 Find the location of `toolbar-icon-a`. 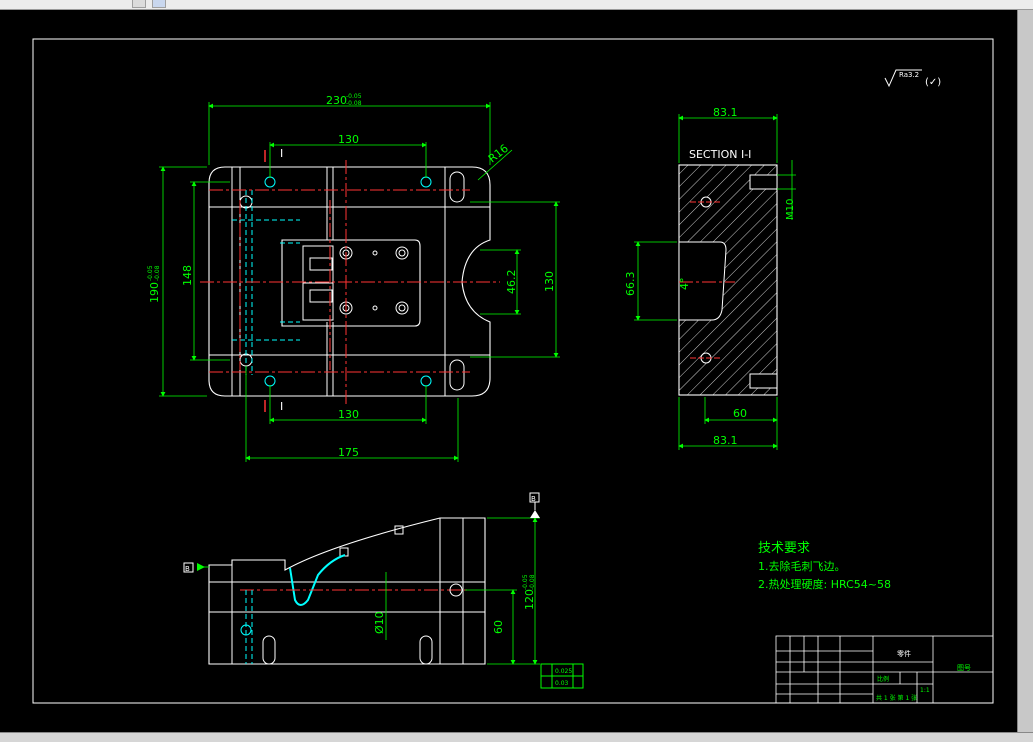

toolbar-icon-a is located at coordinates (139, 4).